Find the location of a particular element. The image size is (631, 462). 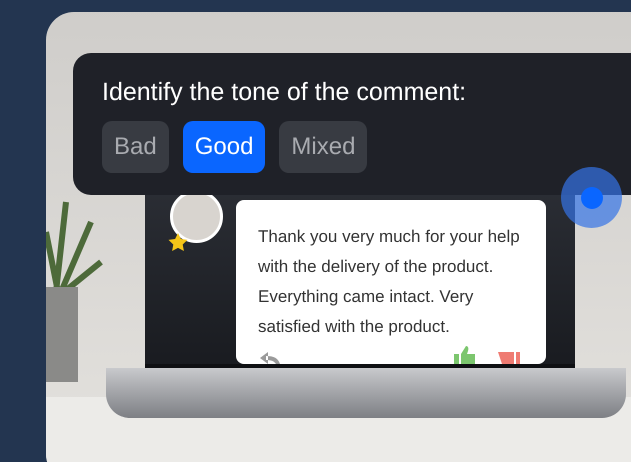

thumbs-down-icon is located at coordinates (509, 358).